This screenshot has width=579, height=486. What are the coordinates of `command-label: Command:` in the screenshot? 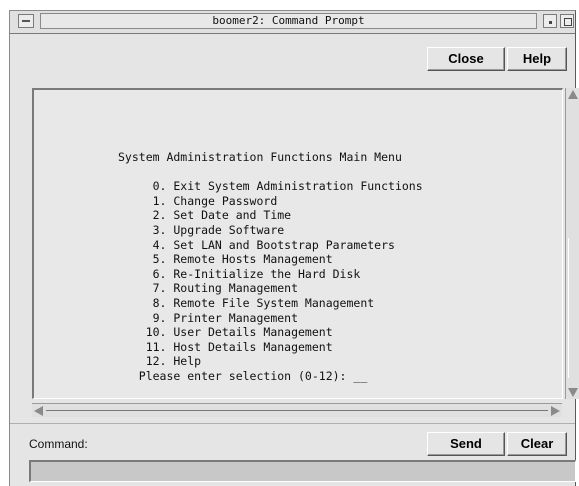 It's located at (58, 444).